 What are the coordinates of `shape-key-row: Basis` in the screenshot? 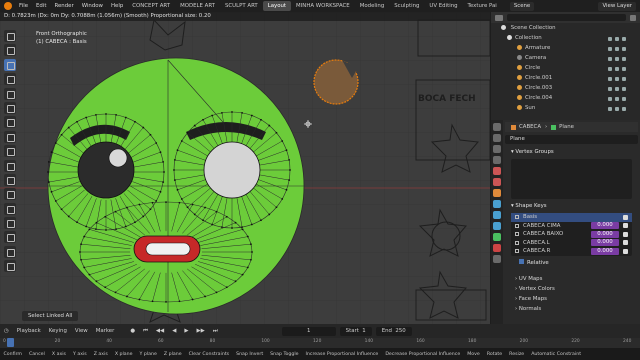 It's located at (571, 217).